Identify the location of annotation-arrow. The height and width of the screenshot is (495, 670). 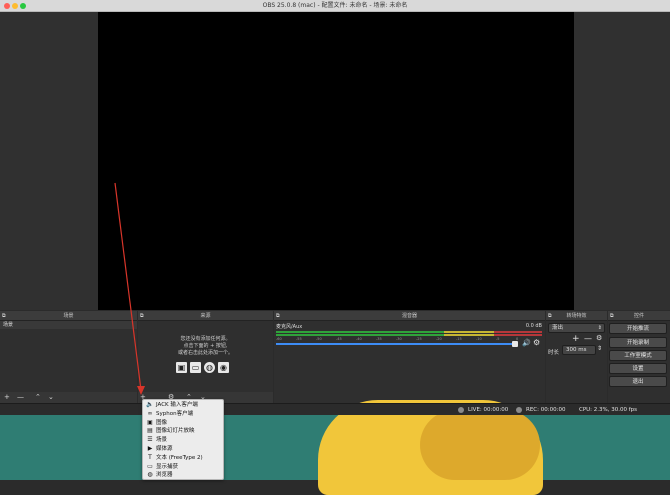
(129, 288).